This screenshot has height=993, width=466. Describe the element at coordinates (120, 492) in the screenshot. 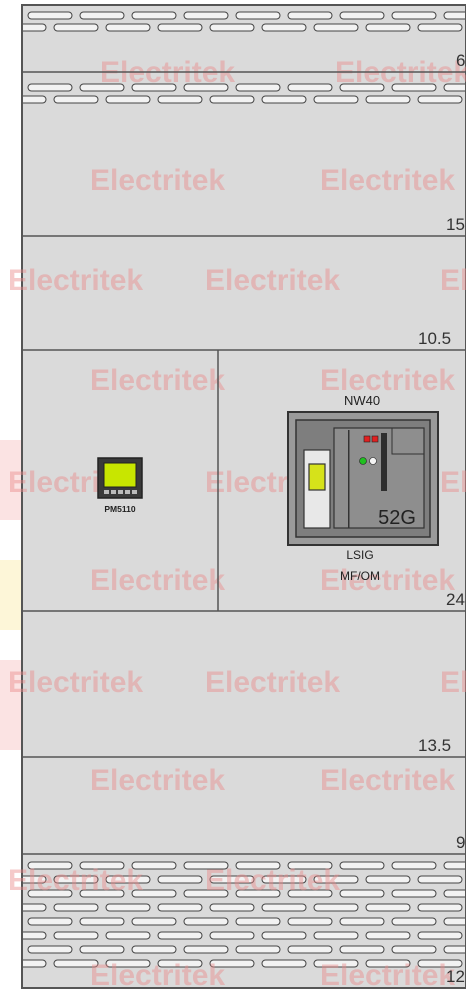

I see `meter-buttons` at that location.